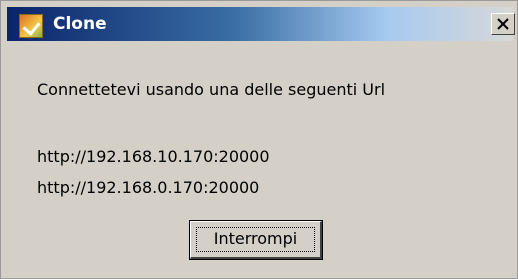 The image size is (518, 279). What do you see at coordinates (148, 187) in the screenshot?
I see `url-item: http://192.168.0.170:20000` at bounding box center [148, 187].